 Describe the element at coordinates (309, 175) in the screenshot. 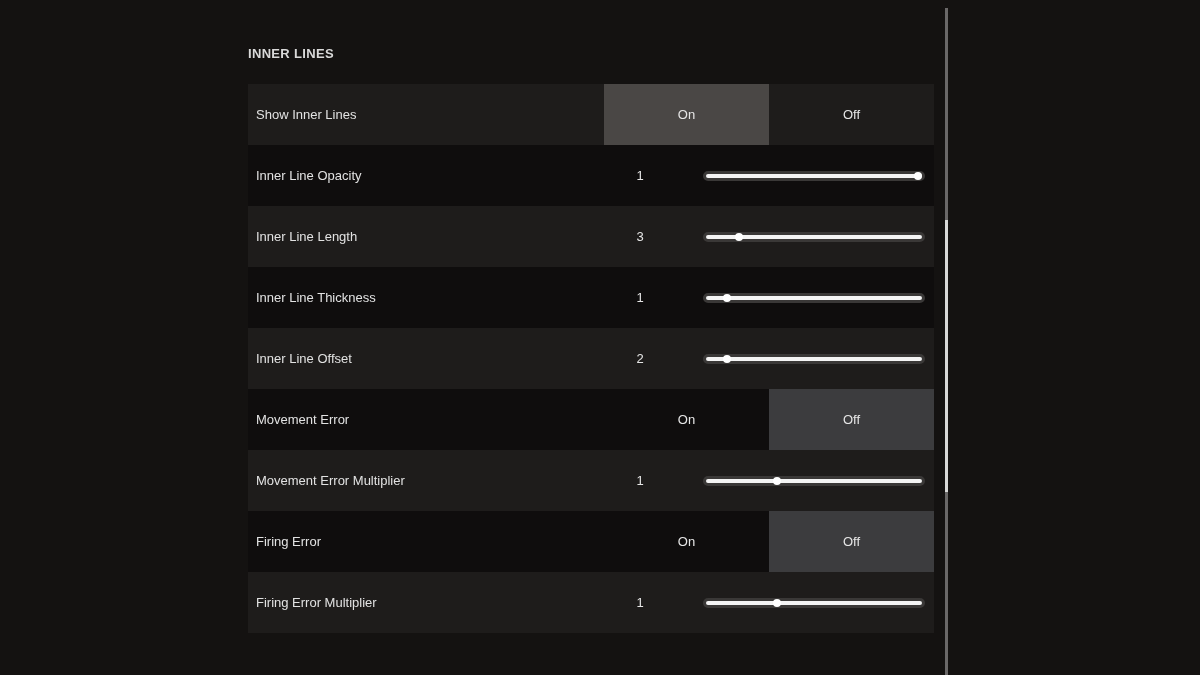

I see `setting-label: Inner Line Opacity` at that location.